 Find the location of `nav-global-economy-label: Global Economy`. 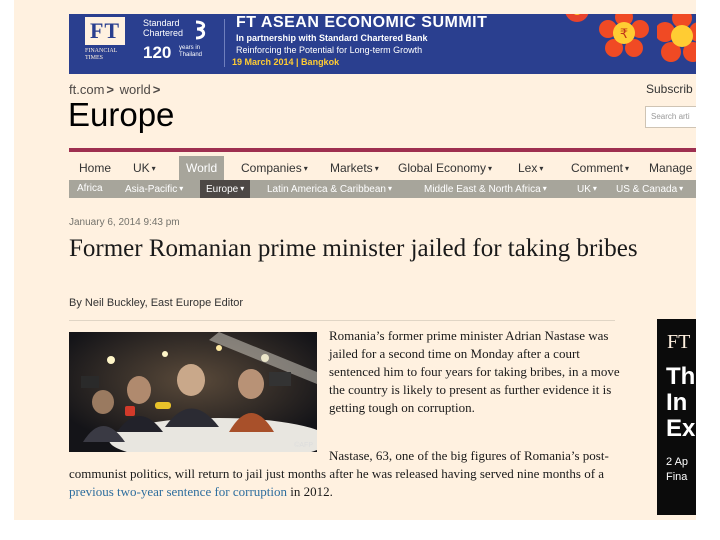

nav-global-economy-label: Global Economy is located at coordinates (442, 168).